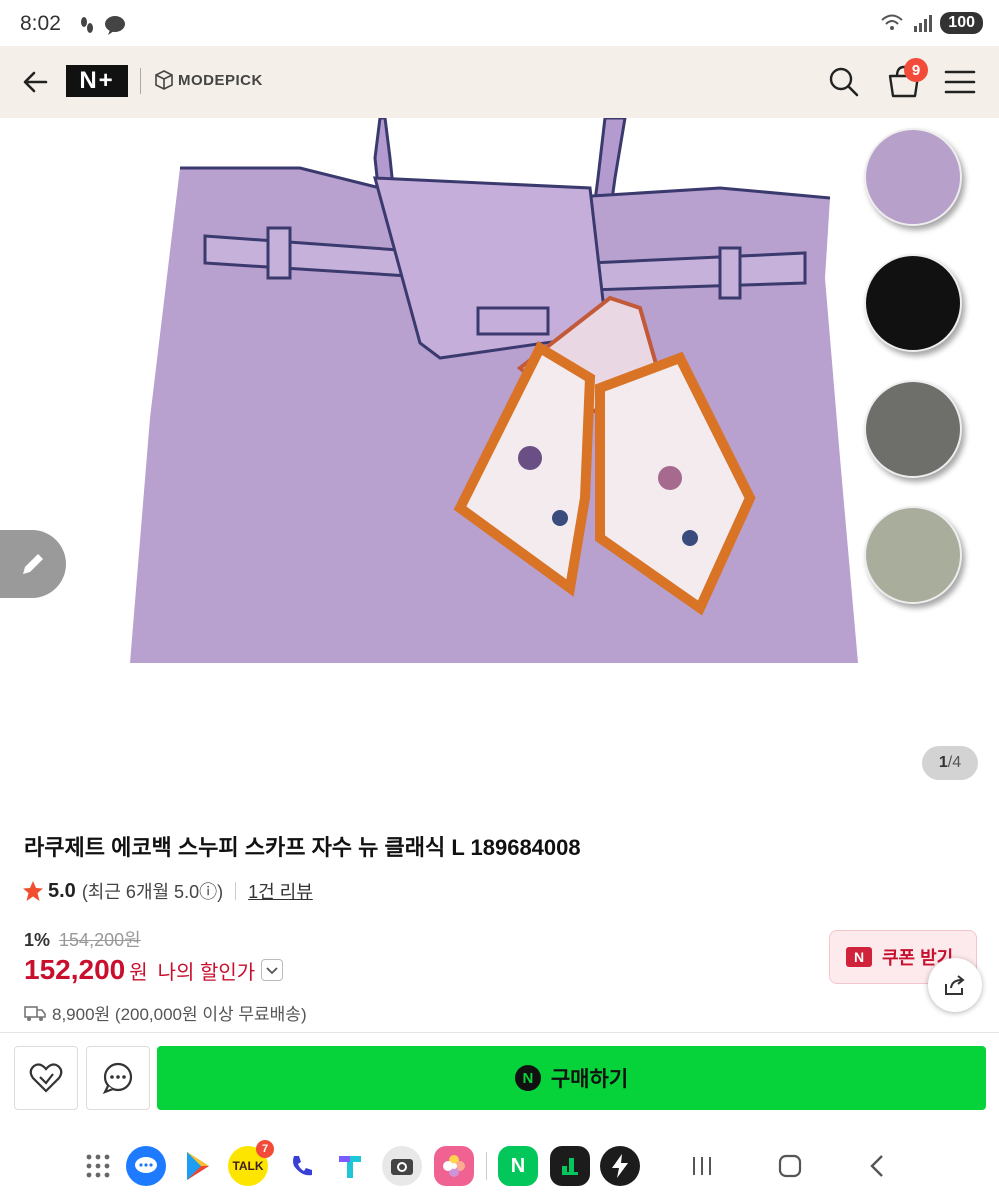  I want to click on rating-row: 5.0 (최근 6개월 5.0ⓘ) 1건 리뷰, so click(167, 891).